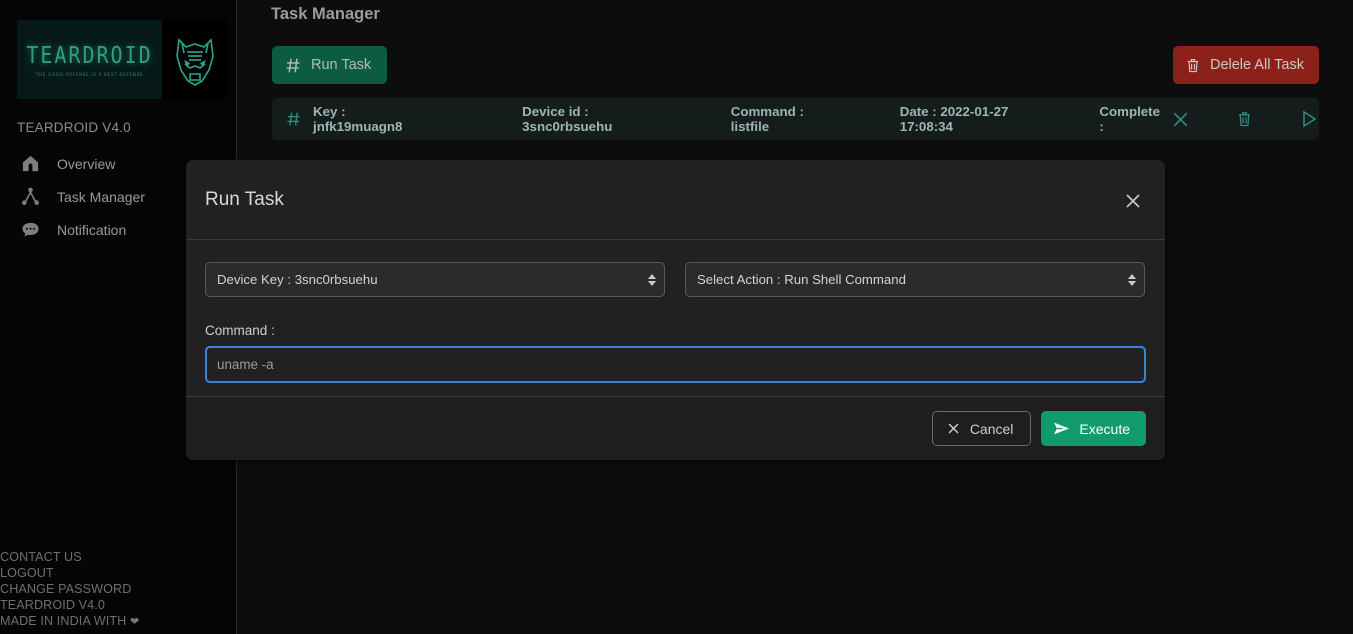 This screenshot has height=634, width=1353. What do you see at coordinates (30, 229) in the screenshot?
I see `comment-icon` at bounding box center [30, 229].